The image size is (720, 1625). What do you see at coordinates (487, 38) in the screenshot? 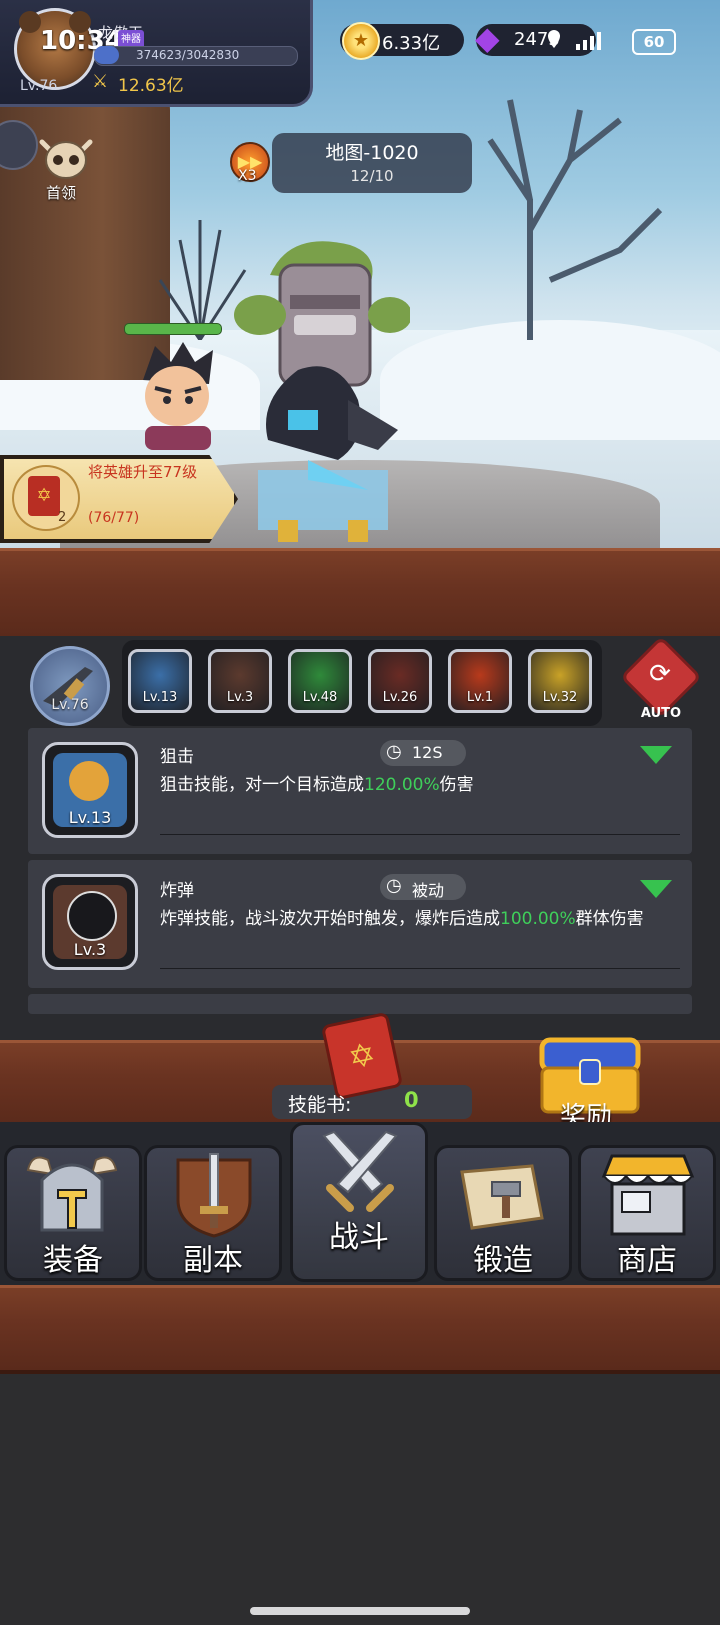
I see `gem-icon: ◆` at bounding box center [487, 38].